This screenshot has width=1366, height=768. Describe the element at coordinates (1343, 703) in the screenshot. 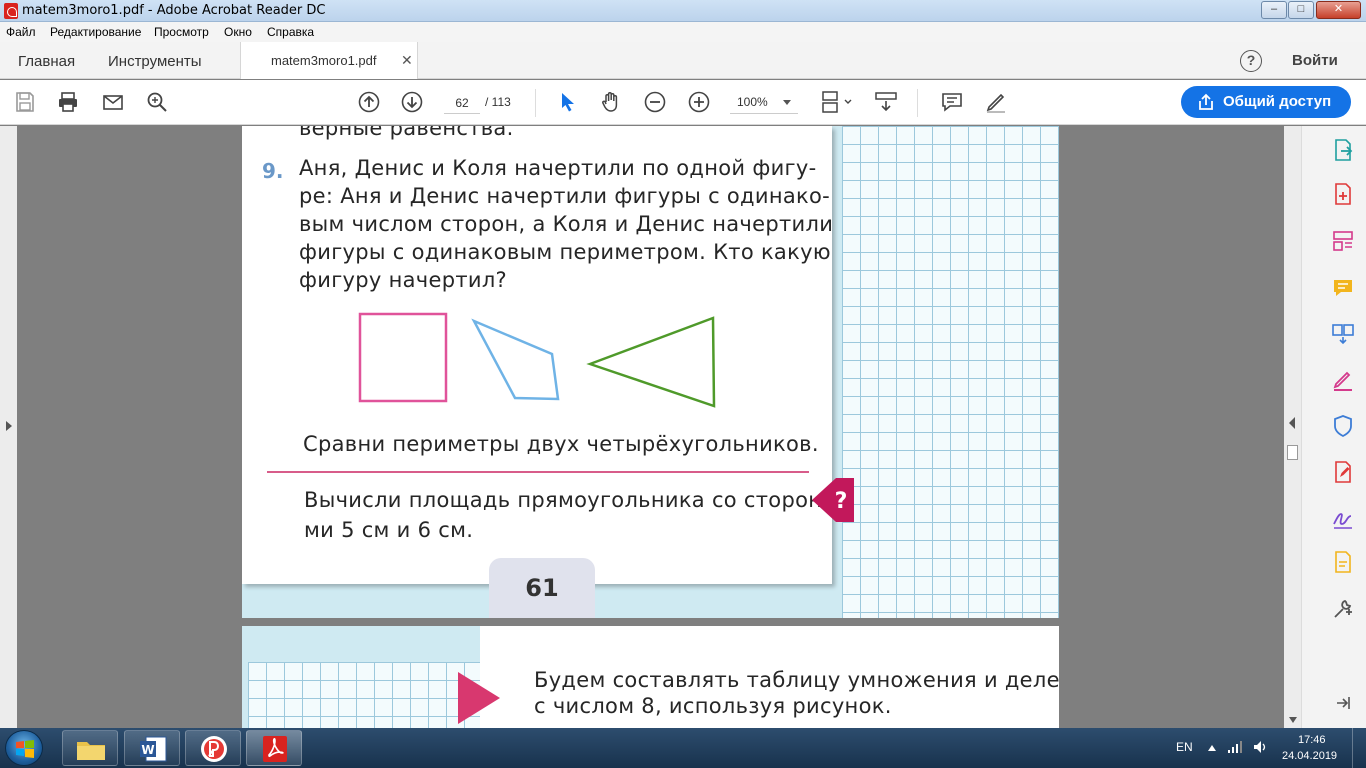

I see `collapse-panel-icon` at that location.